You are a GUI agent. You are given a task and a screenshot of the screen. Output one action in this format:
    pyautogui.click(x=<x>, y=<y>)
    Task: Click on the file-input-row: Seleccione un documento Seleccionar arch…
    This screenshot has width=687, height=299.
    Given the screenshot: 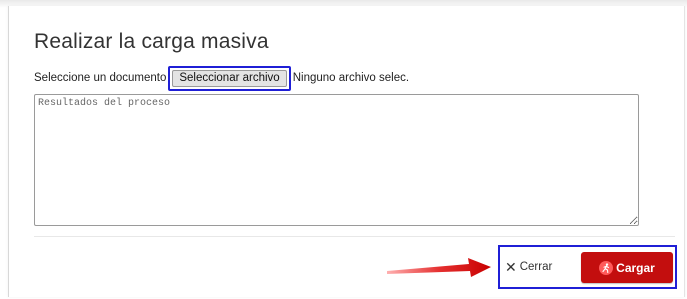 What is the action you would take?
    pyautogui.click(x=222, y=78)
    